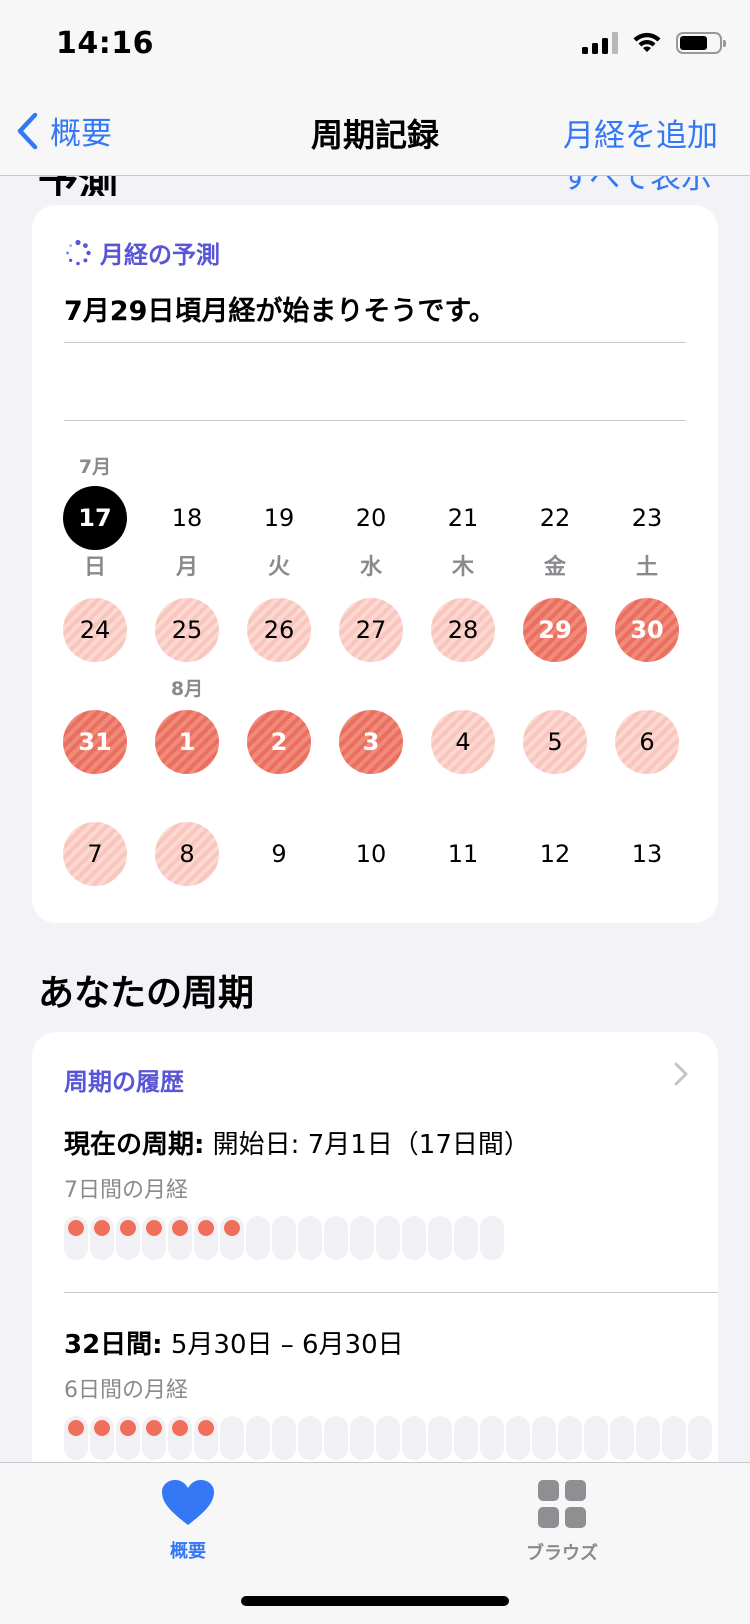 This screenshot has width=750, height=1624. I want to click on current-cycle-bars, so click(284, 1238).